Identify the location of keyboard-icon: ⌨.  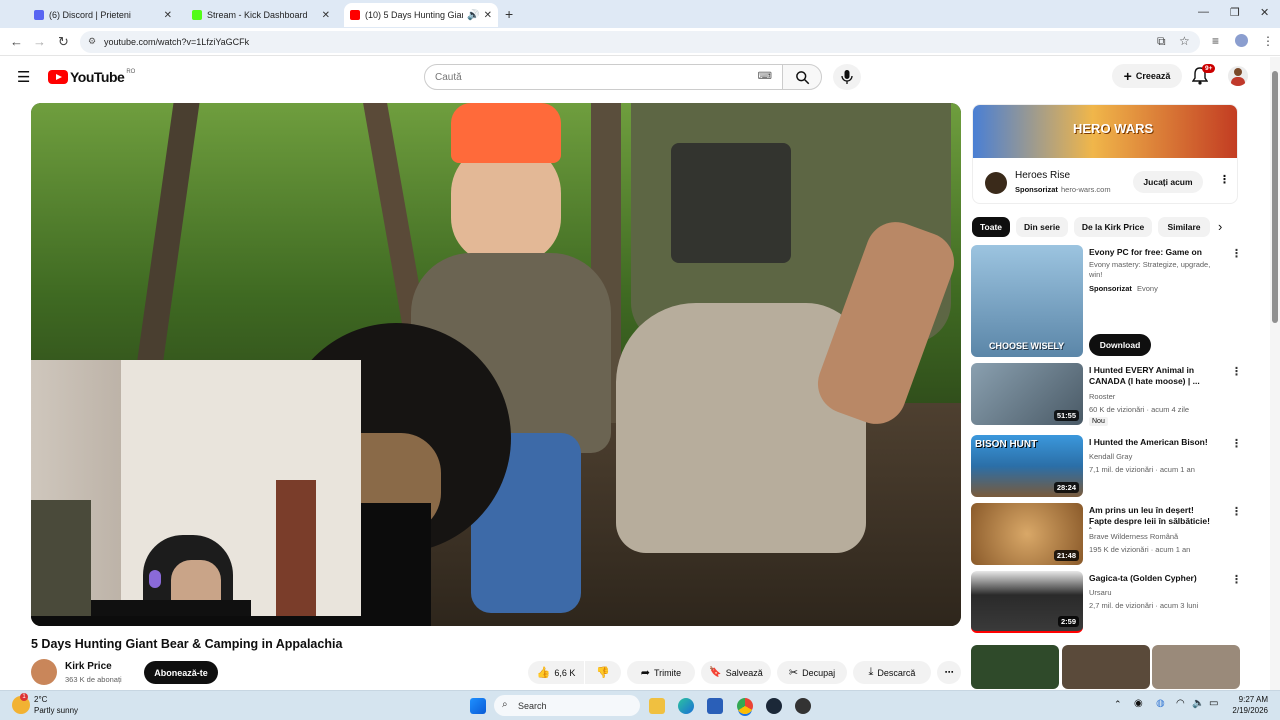
(765, 76).